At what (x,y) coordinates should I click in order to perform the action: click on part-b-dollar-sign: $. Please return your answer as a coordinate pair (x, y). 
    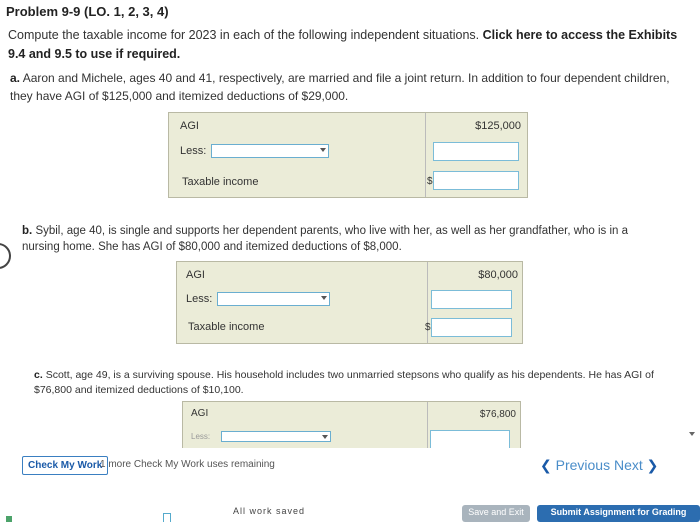
    Looking at the image, I should click on (428, 327).